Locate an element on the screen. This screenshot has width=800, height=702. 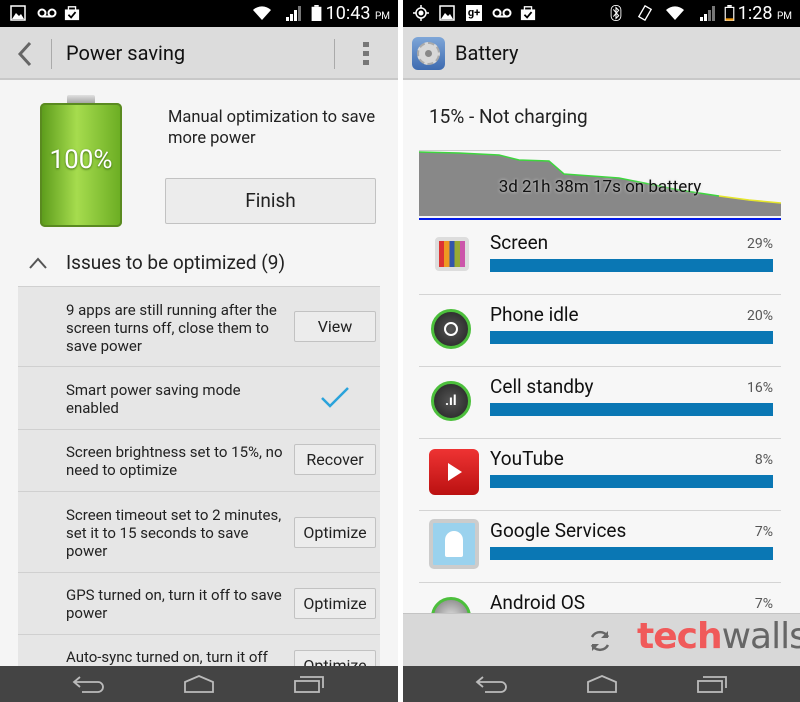
page-title: Battery is located at coordinates (487, 53).